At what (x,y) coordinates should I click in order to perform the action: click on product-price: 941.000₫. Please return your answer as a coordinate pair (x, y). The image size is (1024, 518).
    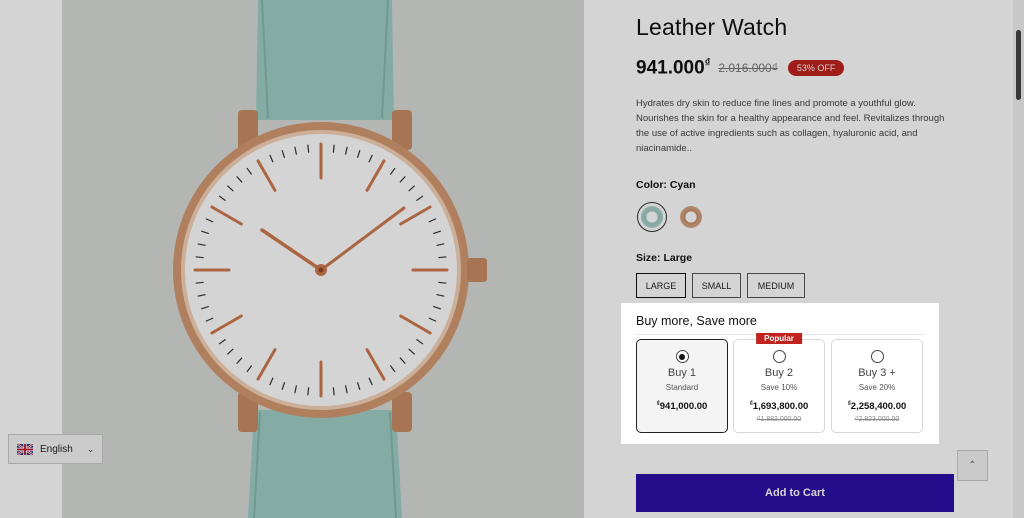
    Looking at the image, I should click on (673, 68).